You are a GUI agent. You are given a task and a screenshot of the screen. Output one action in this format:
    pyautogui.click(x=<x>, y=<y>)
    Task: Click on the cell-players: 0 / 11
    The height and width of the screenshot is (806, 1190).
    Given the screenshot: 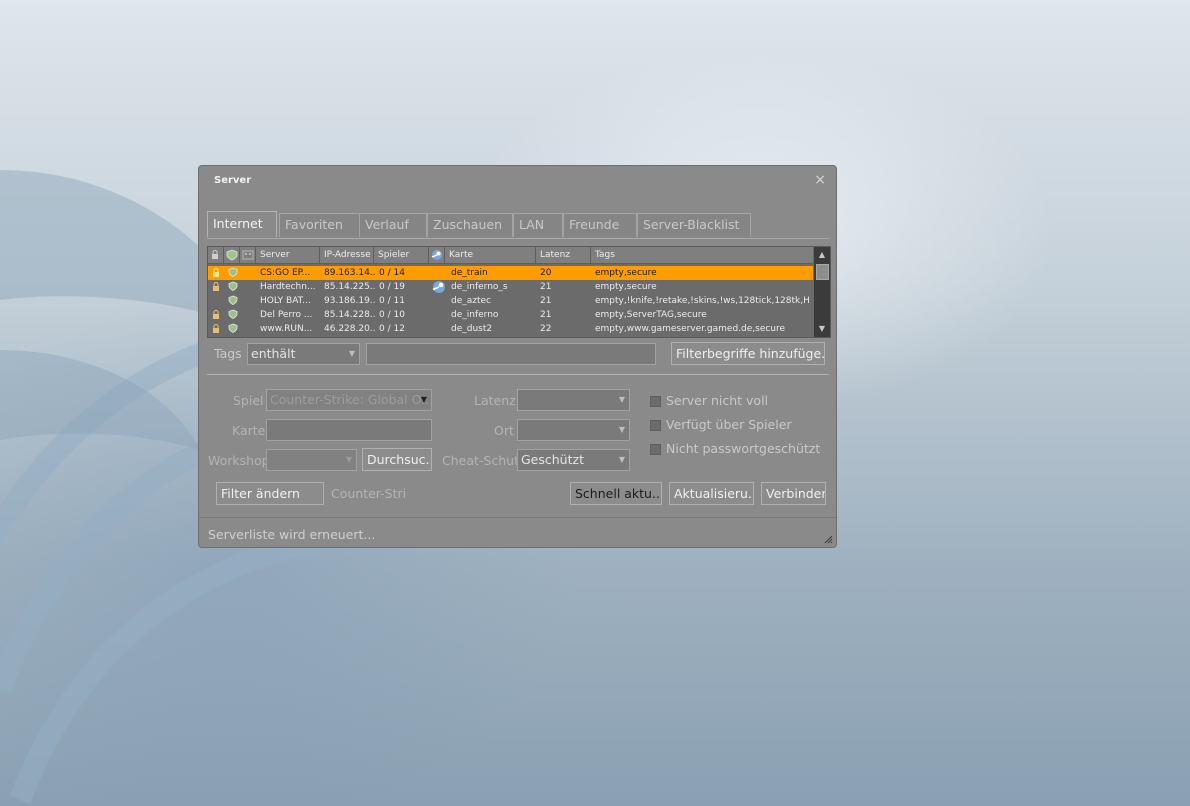 What is the action you would take?
    pyautogui.click(x=392, y=301)
    